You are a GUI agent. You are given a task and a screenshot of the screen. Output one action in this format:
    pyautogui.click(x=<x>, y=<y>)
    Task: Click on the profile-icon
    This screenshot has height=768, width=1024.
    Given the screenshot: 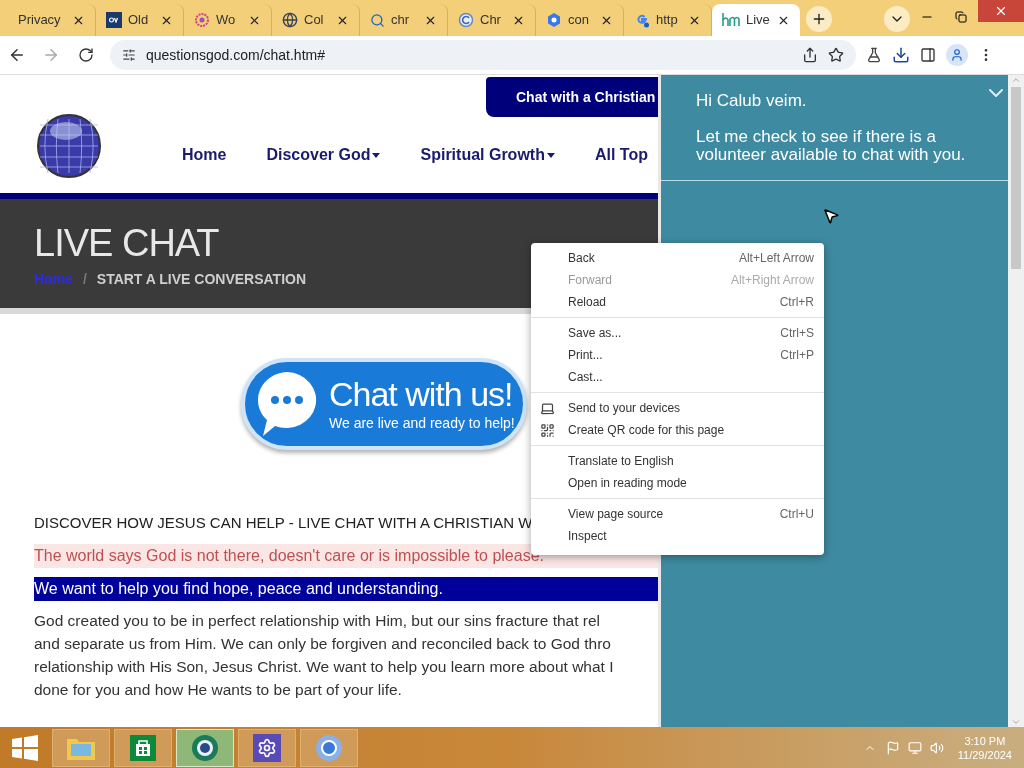 What is the action you would take?
    pyautogui.click(x=957, y=55)
    